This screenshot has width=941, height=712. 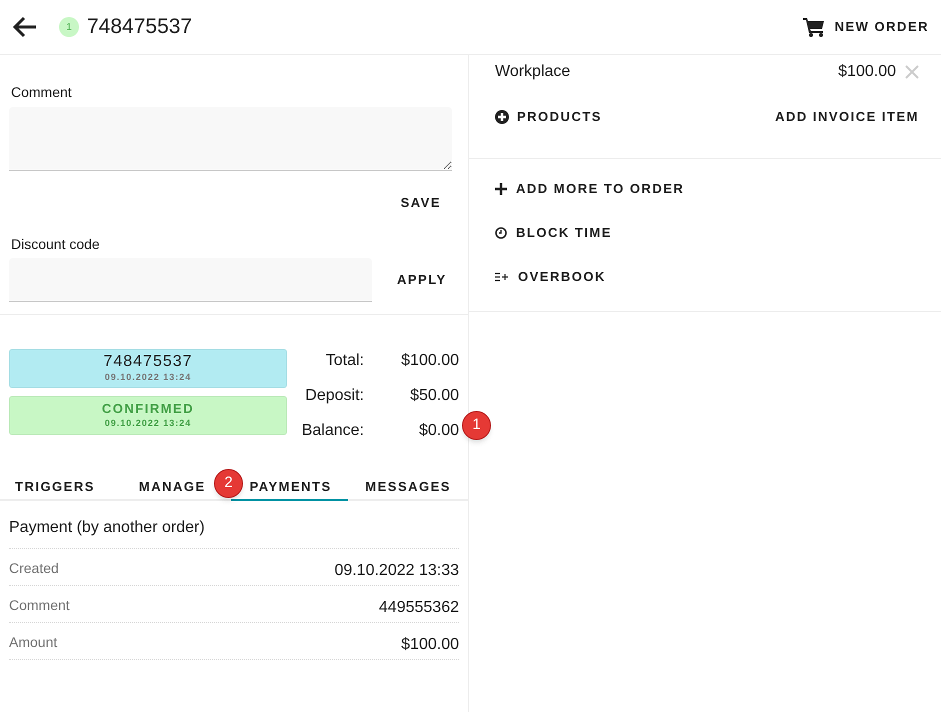 I want to click on new-order-button: NEW ORDER, so click(x=865, y=27).